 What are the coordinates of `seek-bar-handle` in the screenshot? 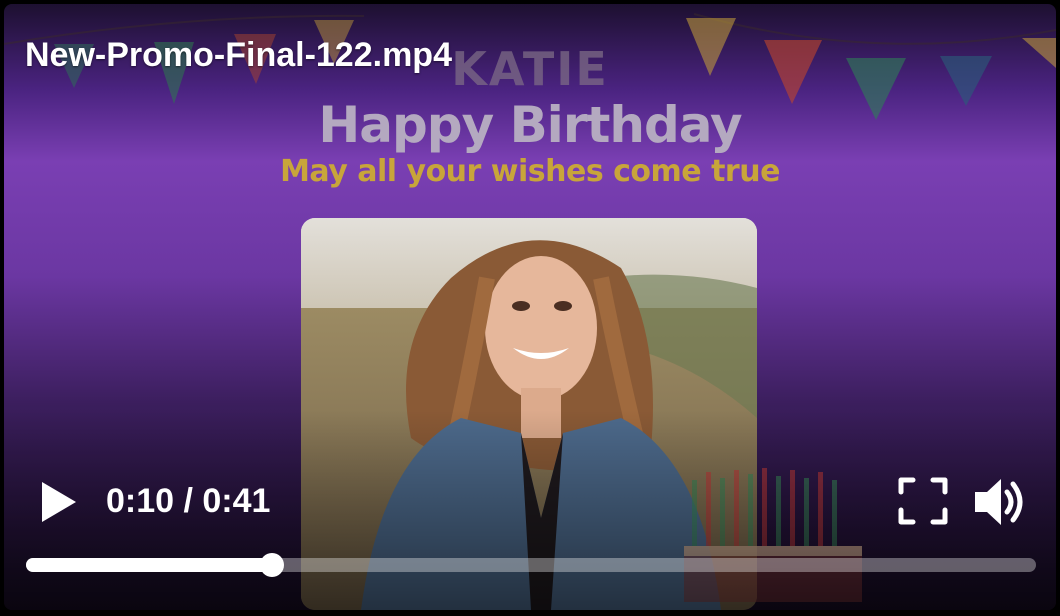 It's located at (272, 565).